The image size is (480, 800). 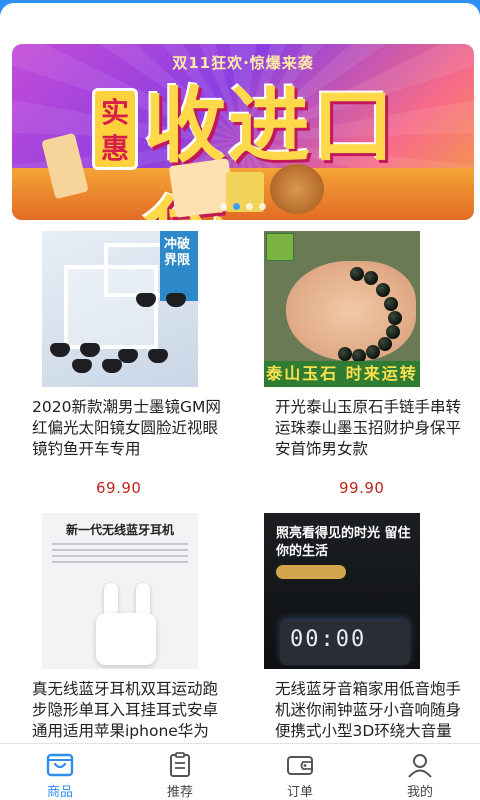 I want to click on product-price: 99.90, so click(x=362, y=488).